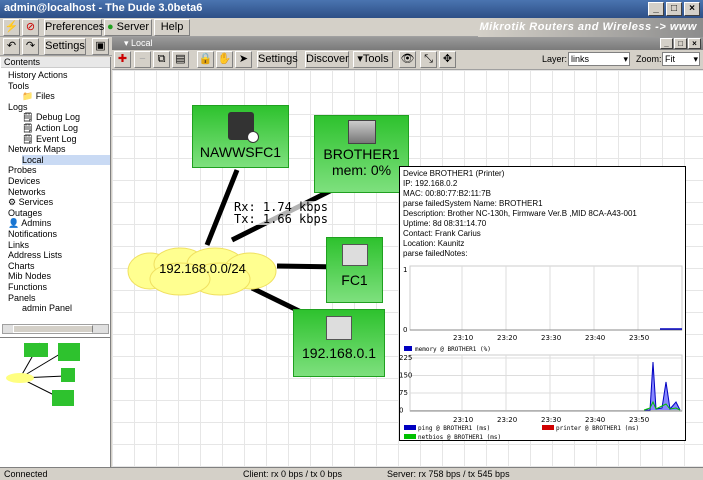 The image size is (703, 480). I want to click on add-icon: ✚, so click(122, 59).